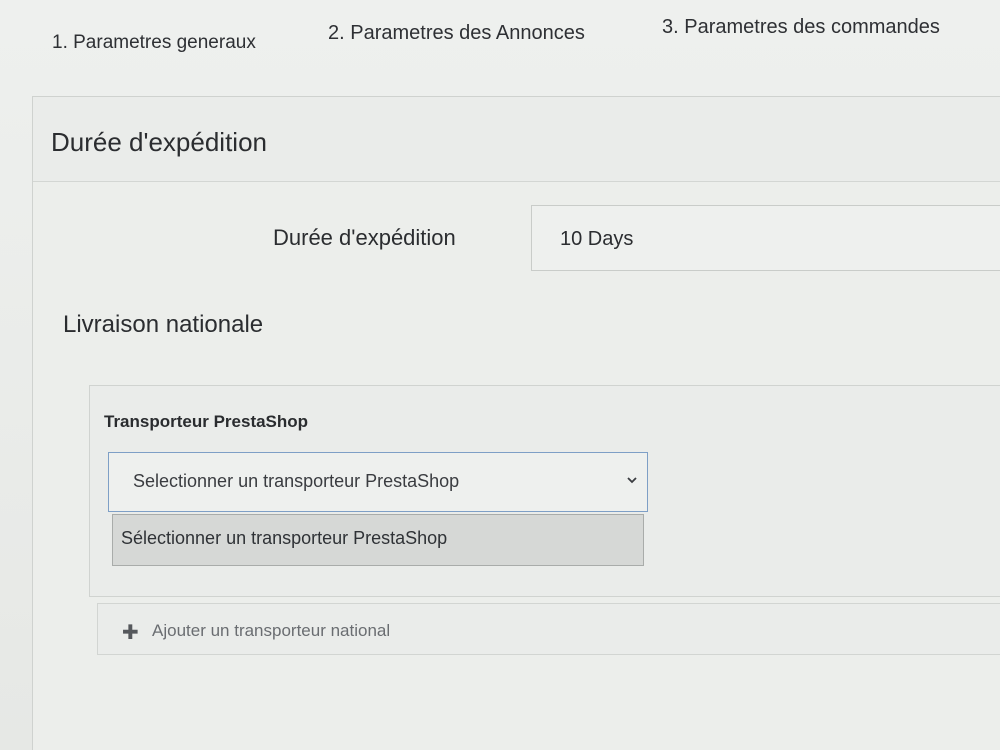  What do you see at coordinates (548, 629) in the screenshot?
I see `add-national-carrier-button: ✚ Ajouter un transporteur national` at bounding box center [548, 629].